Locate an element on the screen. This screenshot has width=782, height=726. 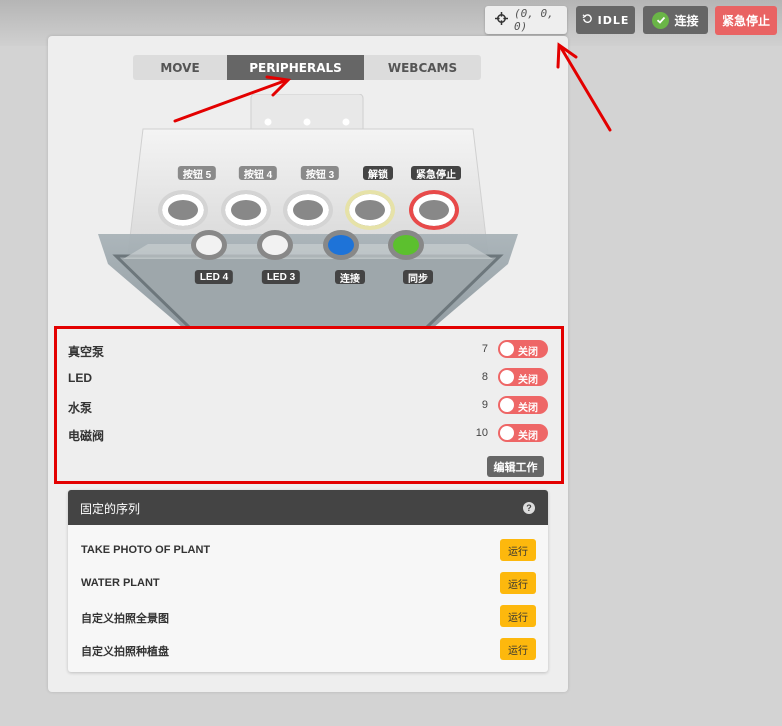
coordinates-button: (0, 0, 0) is located at coordinates (526, 20).